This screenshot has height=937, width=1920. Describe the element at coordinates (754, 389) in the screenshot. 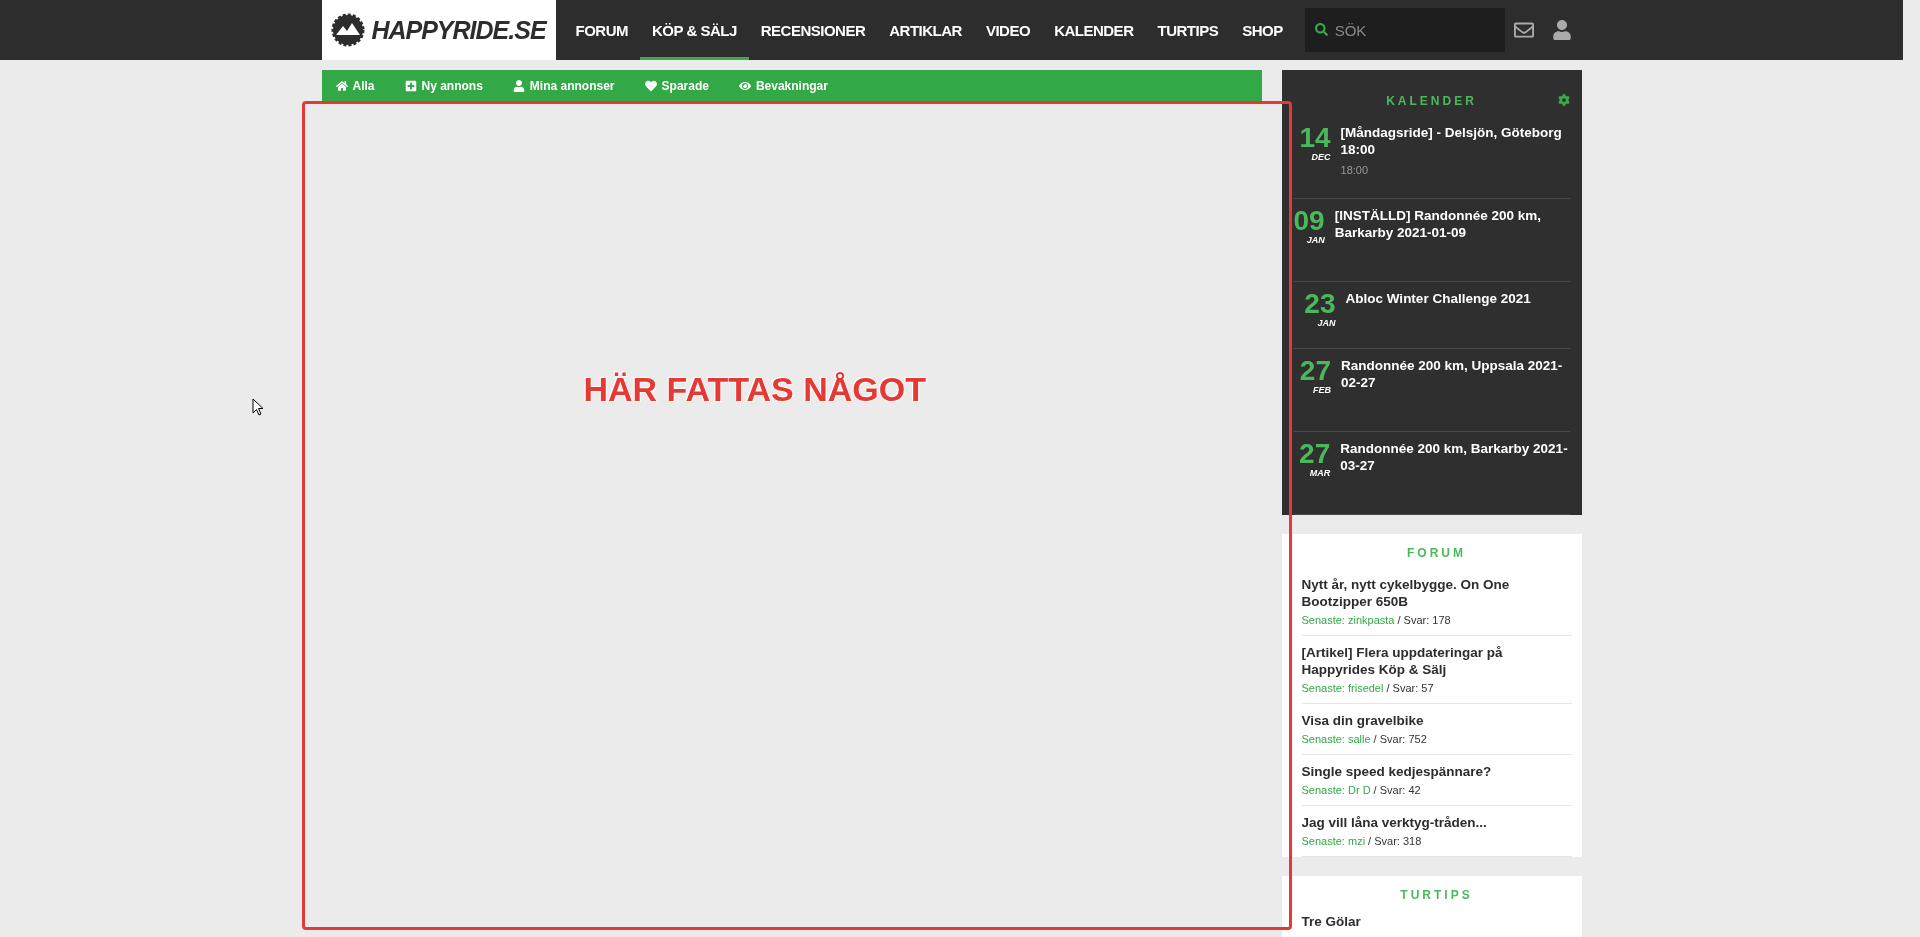

I see `annotation-text: HÄR FATTAS NÅGOT` at that location.